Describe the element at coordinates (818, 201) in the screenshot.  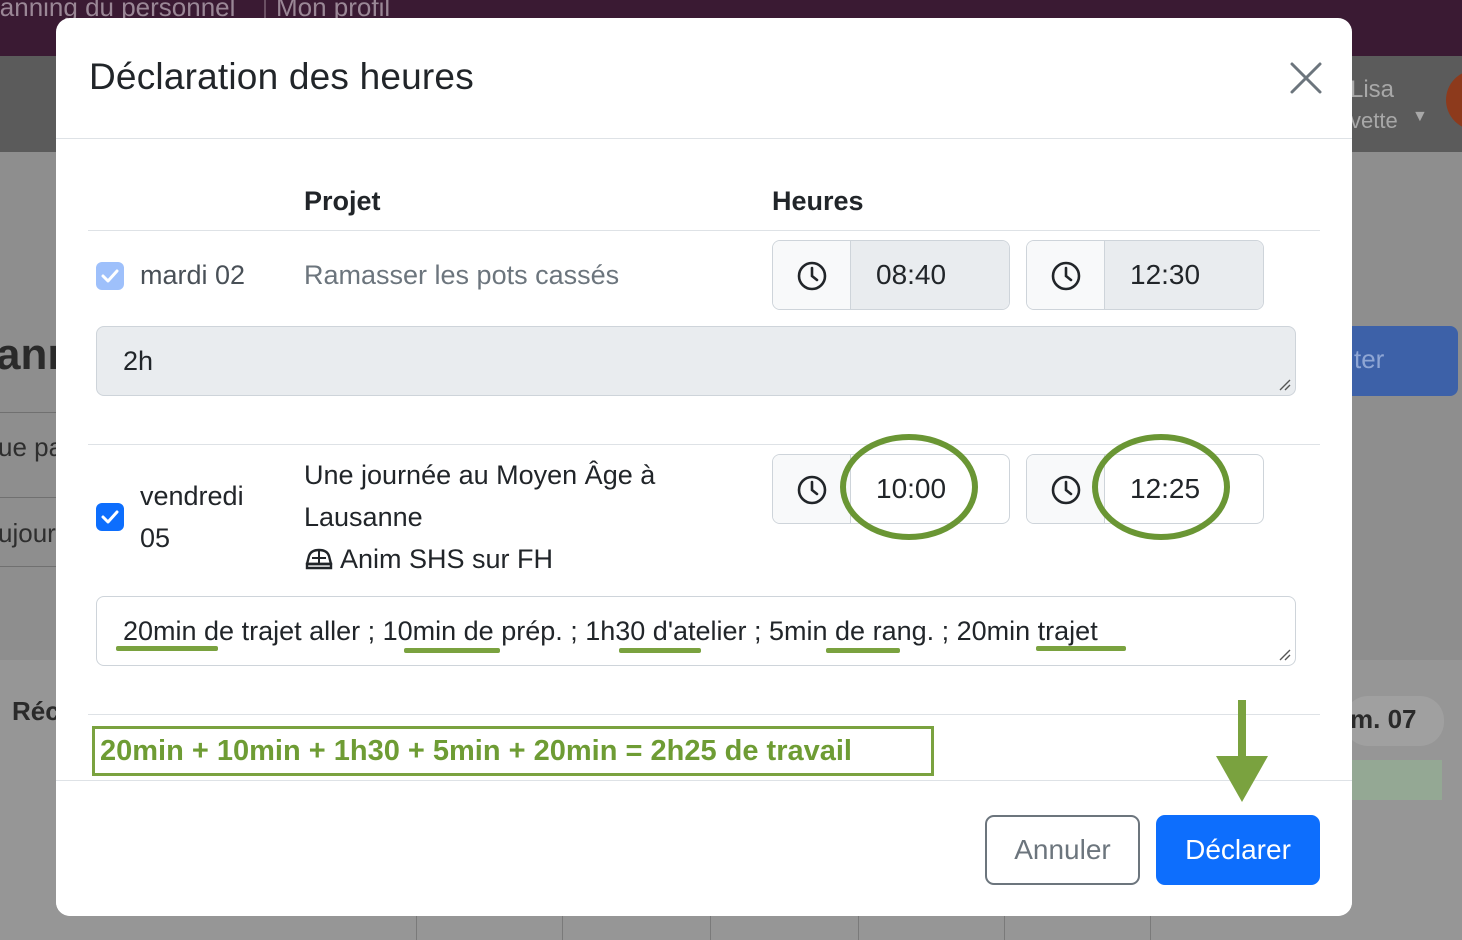
I see `column-header-hours: Heures` at that location.